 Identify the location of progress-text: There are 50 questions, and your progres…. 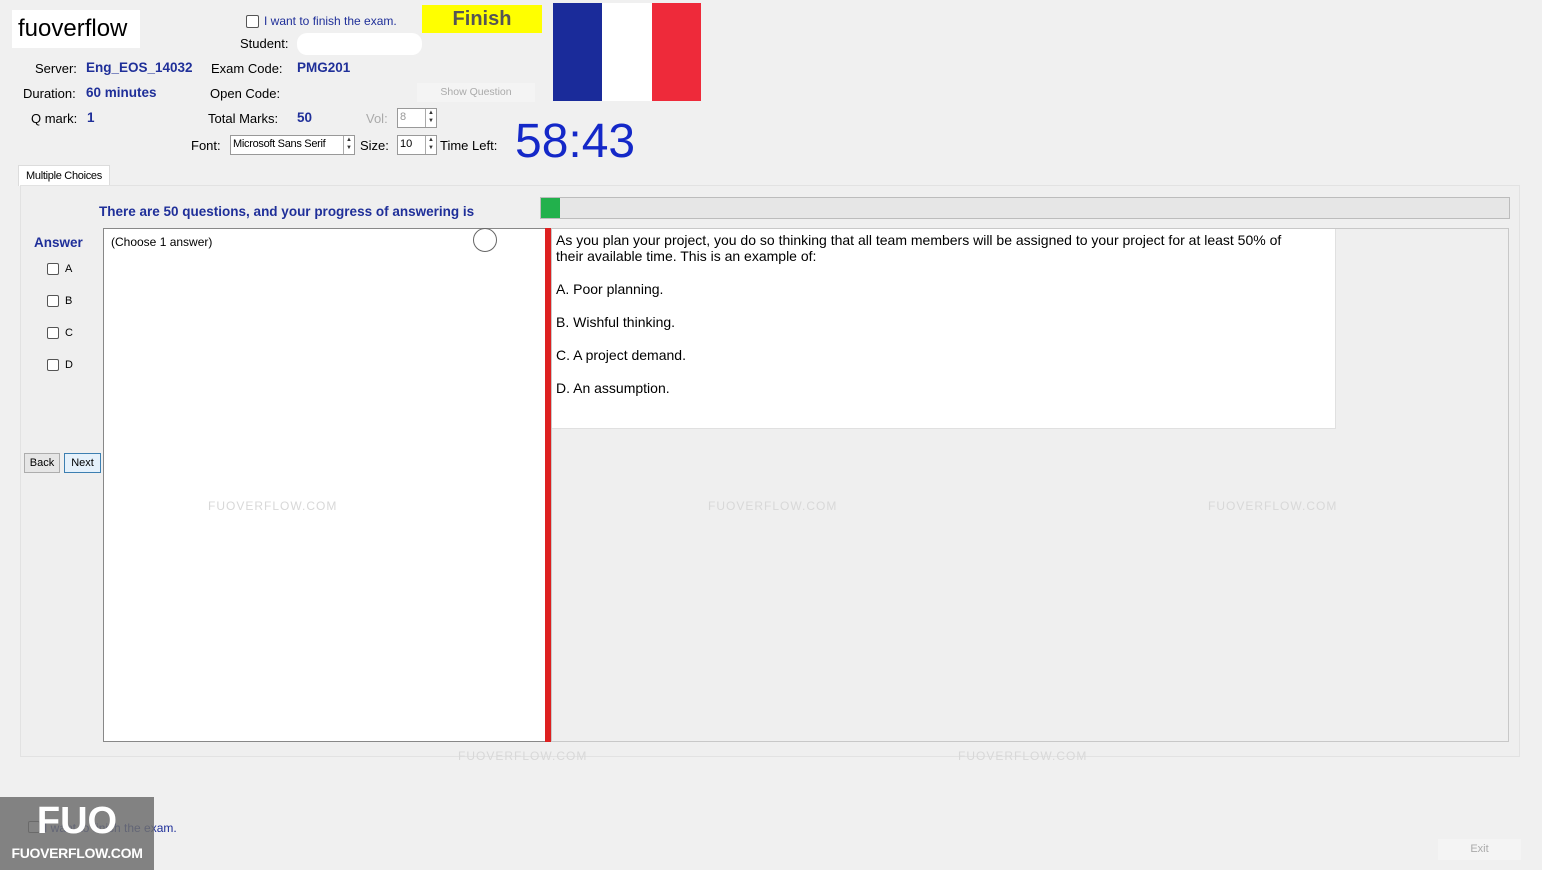
(287, 211).